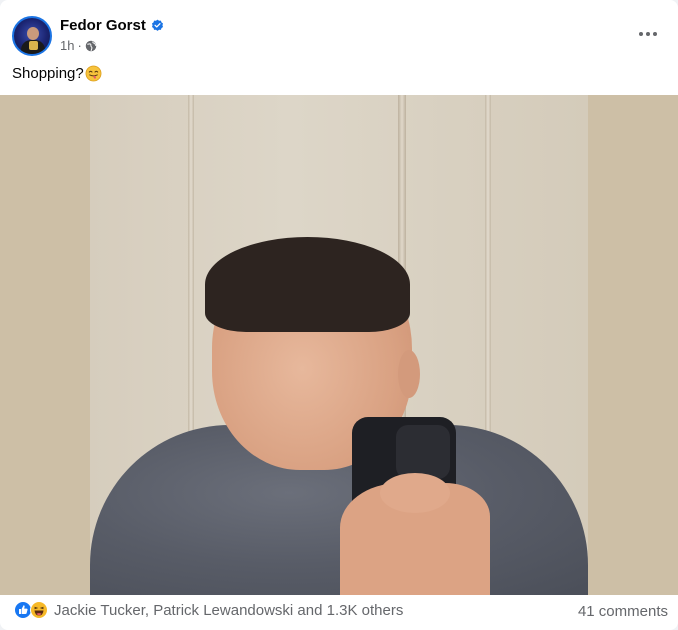  I want to click on photo-fingers, so click(415, 493).